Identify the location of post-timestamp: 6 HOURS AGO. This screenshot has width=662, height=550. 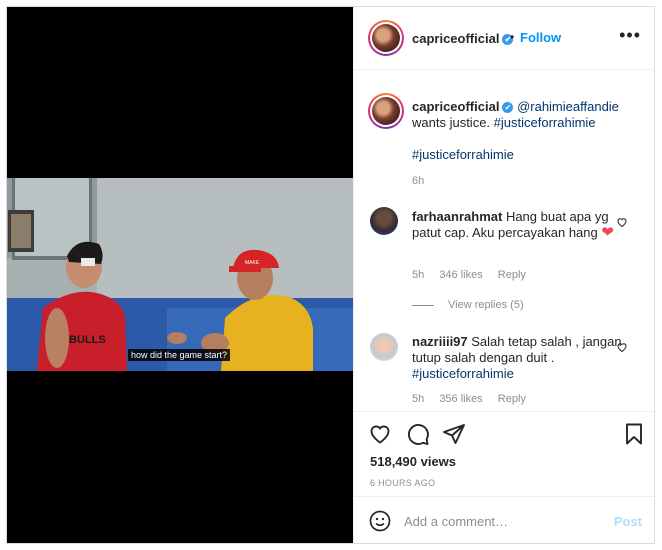
(403, 483).